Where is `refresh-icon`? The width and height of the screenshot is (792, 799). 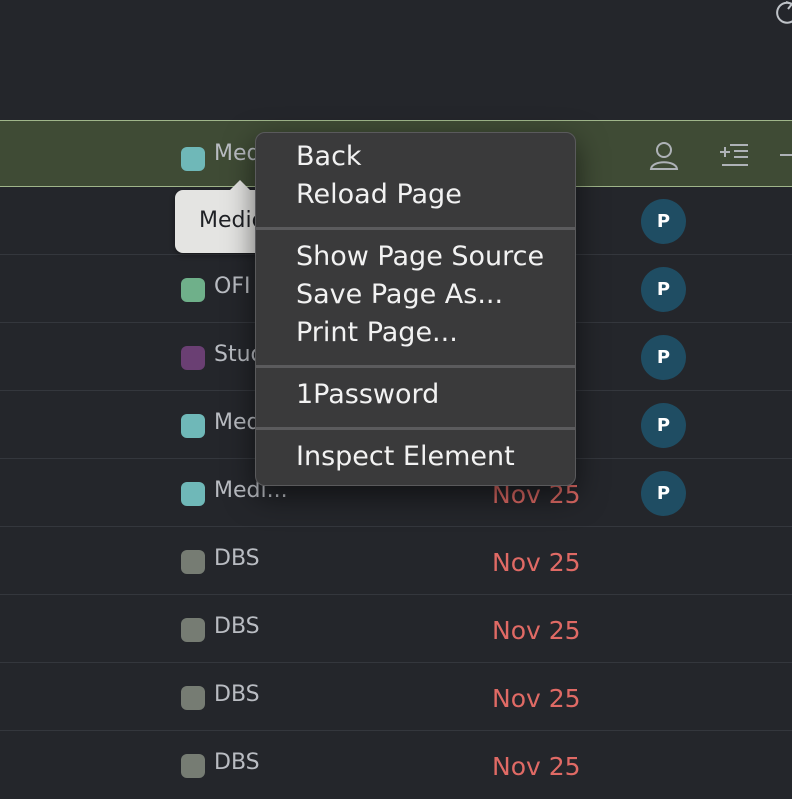 refresh-icon is located at coordinates (783, 14).